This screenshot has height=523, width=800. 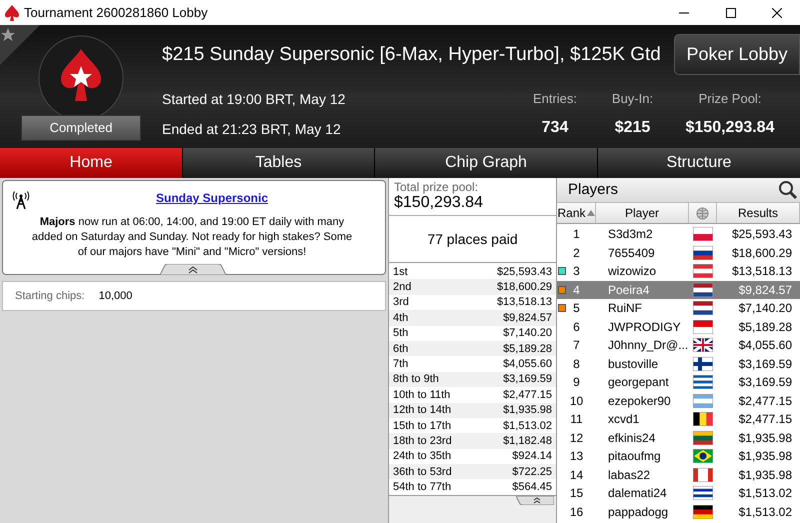 I want to click on player-name: wizowizo, so click(x=632, y=271).